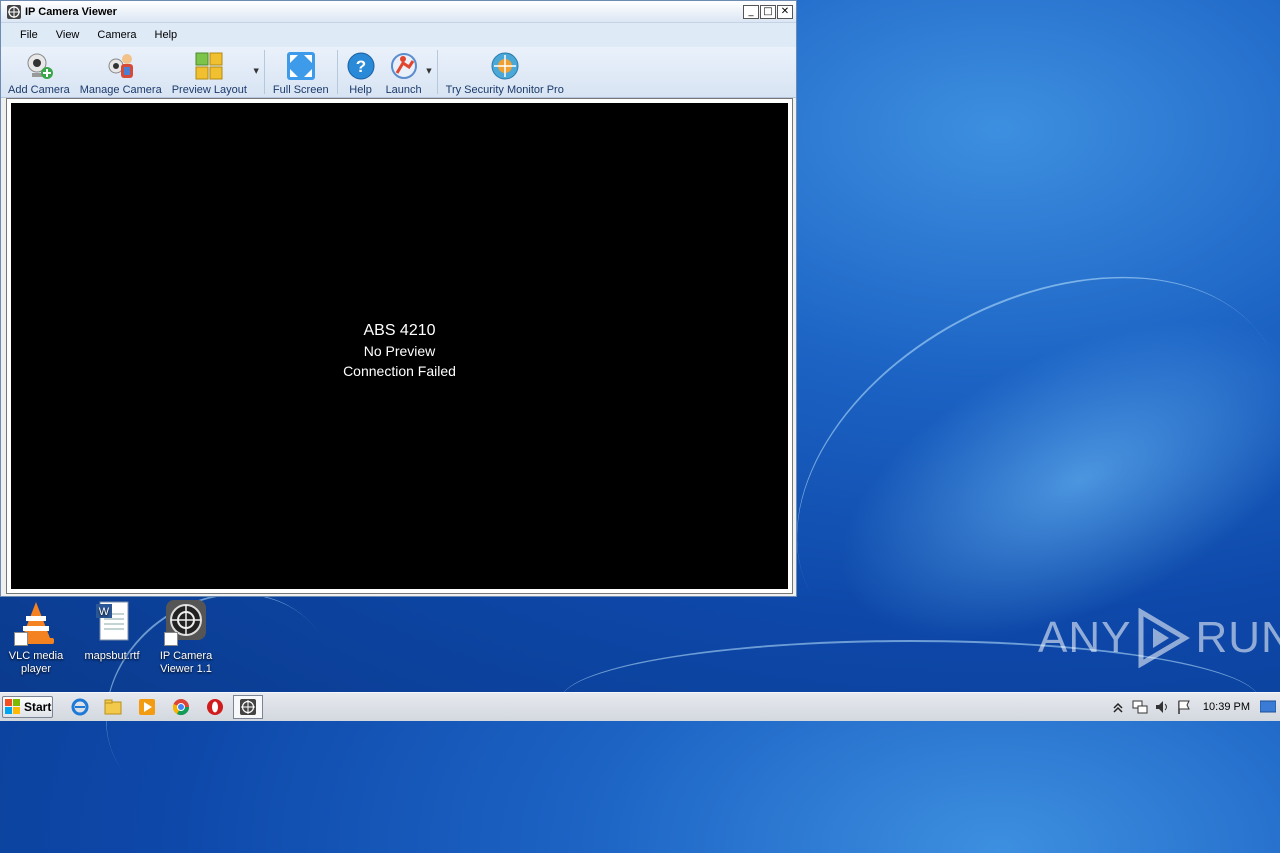 The height and width of the screenshot is (853, 1280). Describe the element at coordinates (399, 371) in the screenshot. I see `connection-status: Connection Failed` at that location.